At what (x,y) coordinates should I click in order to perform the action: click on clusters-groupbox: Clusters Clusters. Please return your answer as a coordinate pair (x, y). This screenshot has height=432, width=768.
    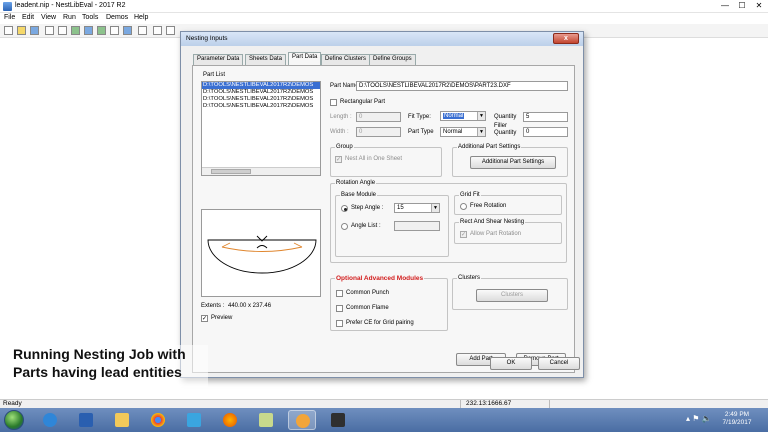
    Looking at the image, I should click on (510, 292).